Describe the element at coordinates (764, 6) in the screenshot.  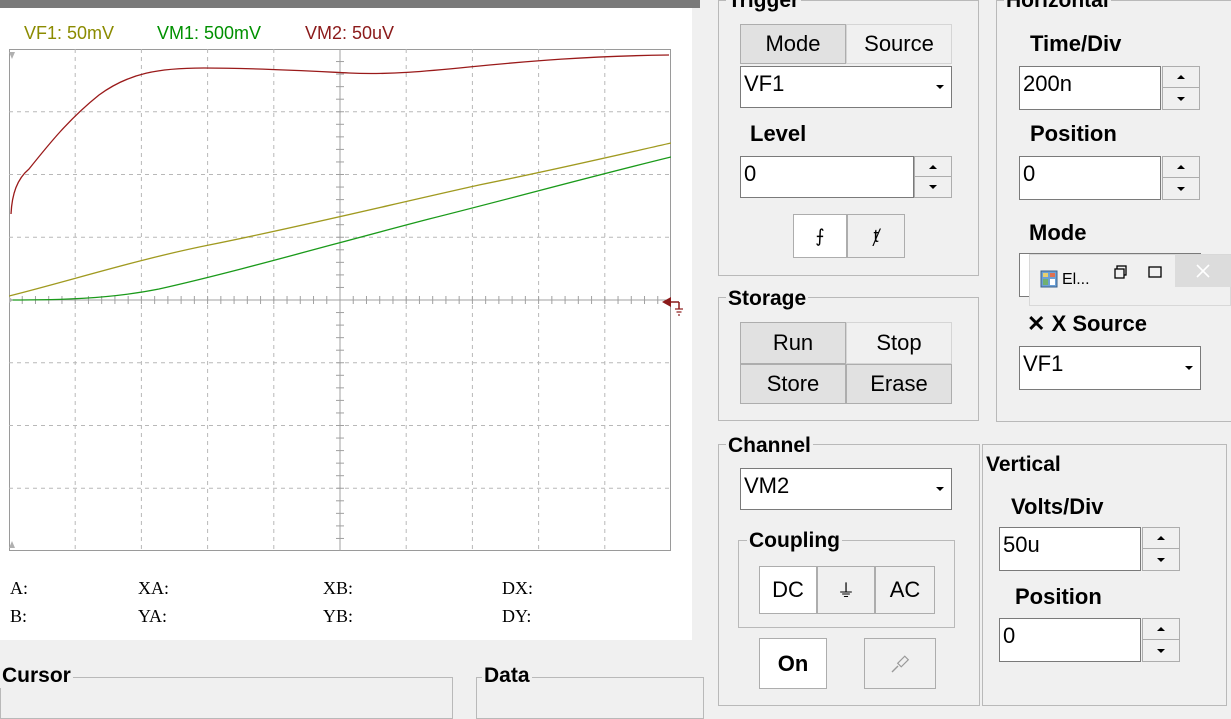
I see `trigger-group-title: Trigger` at that location.